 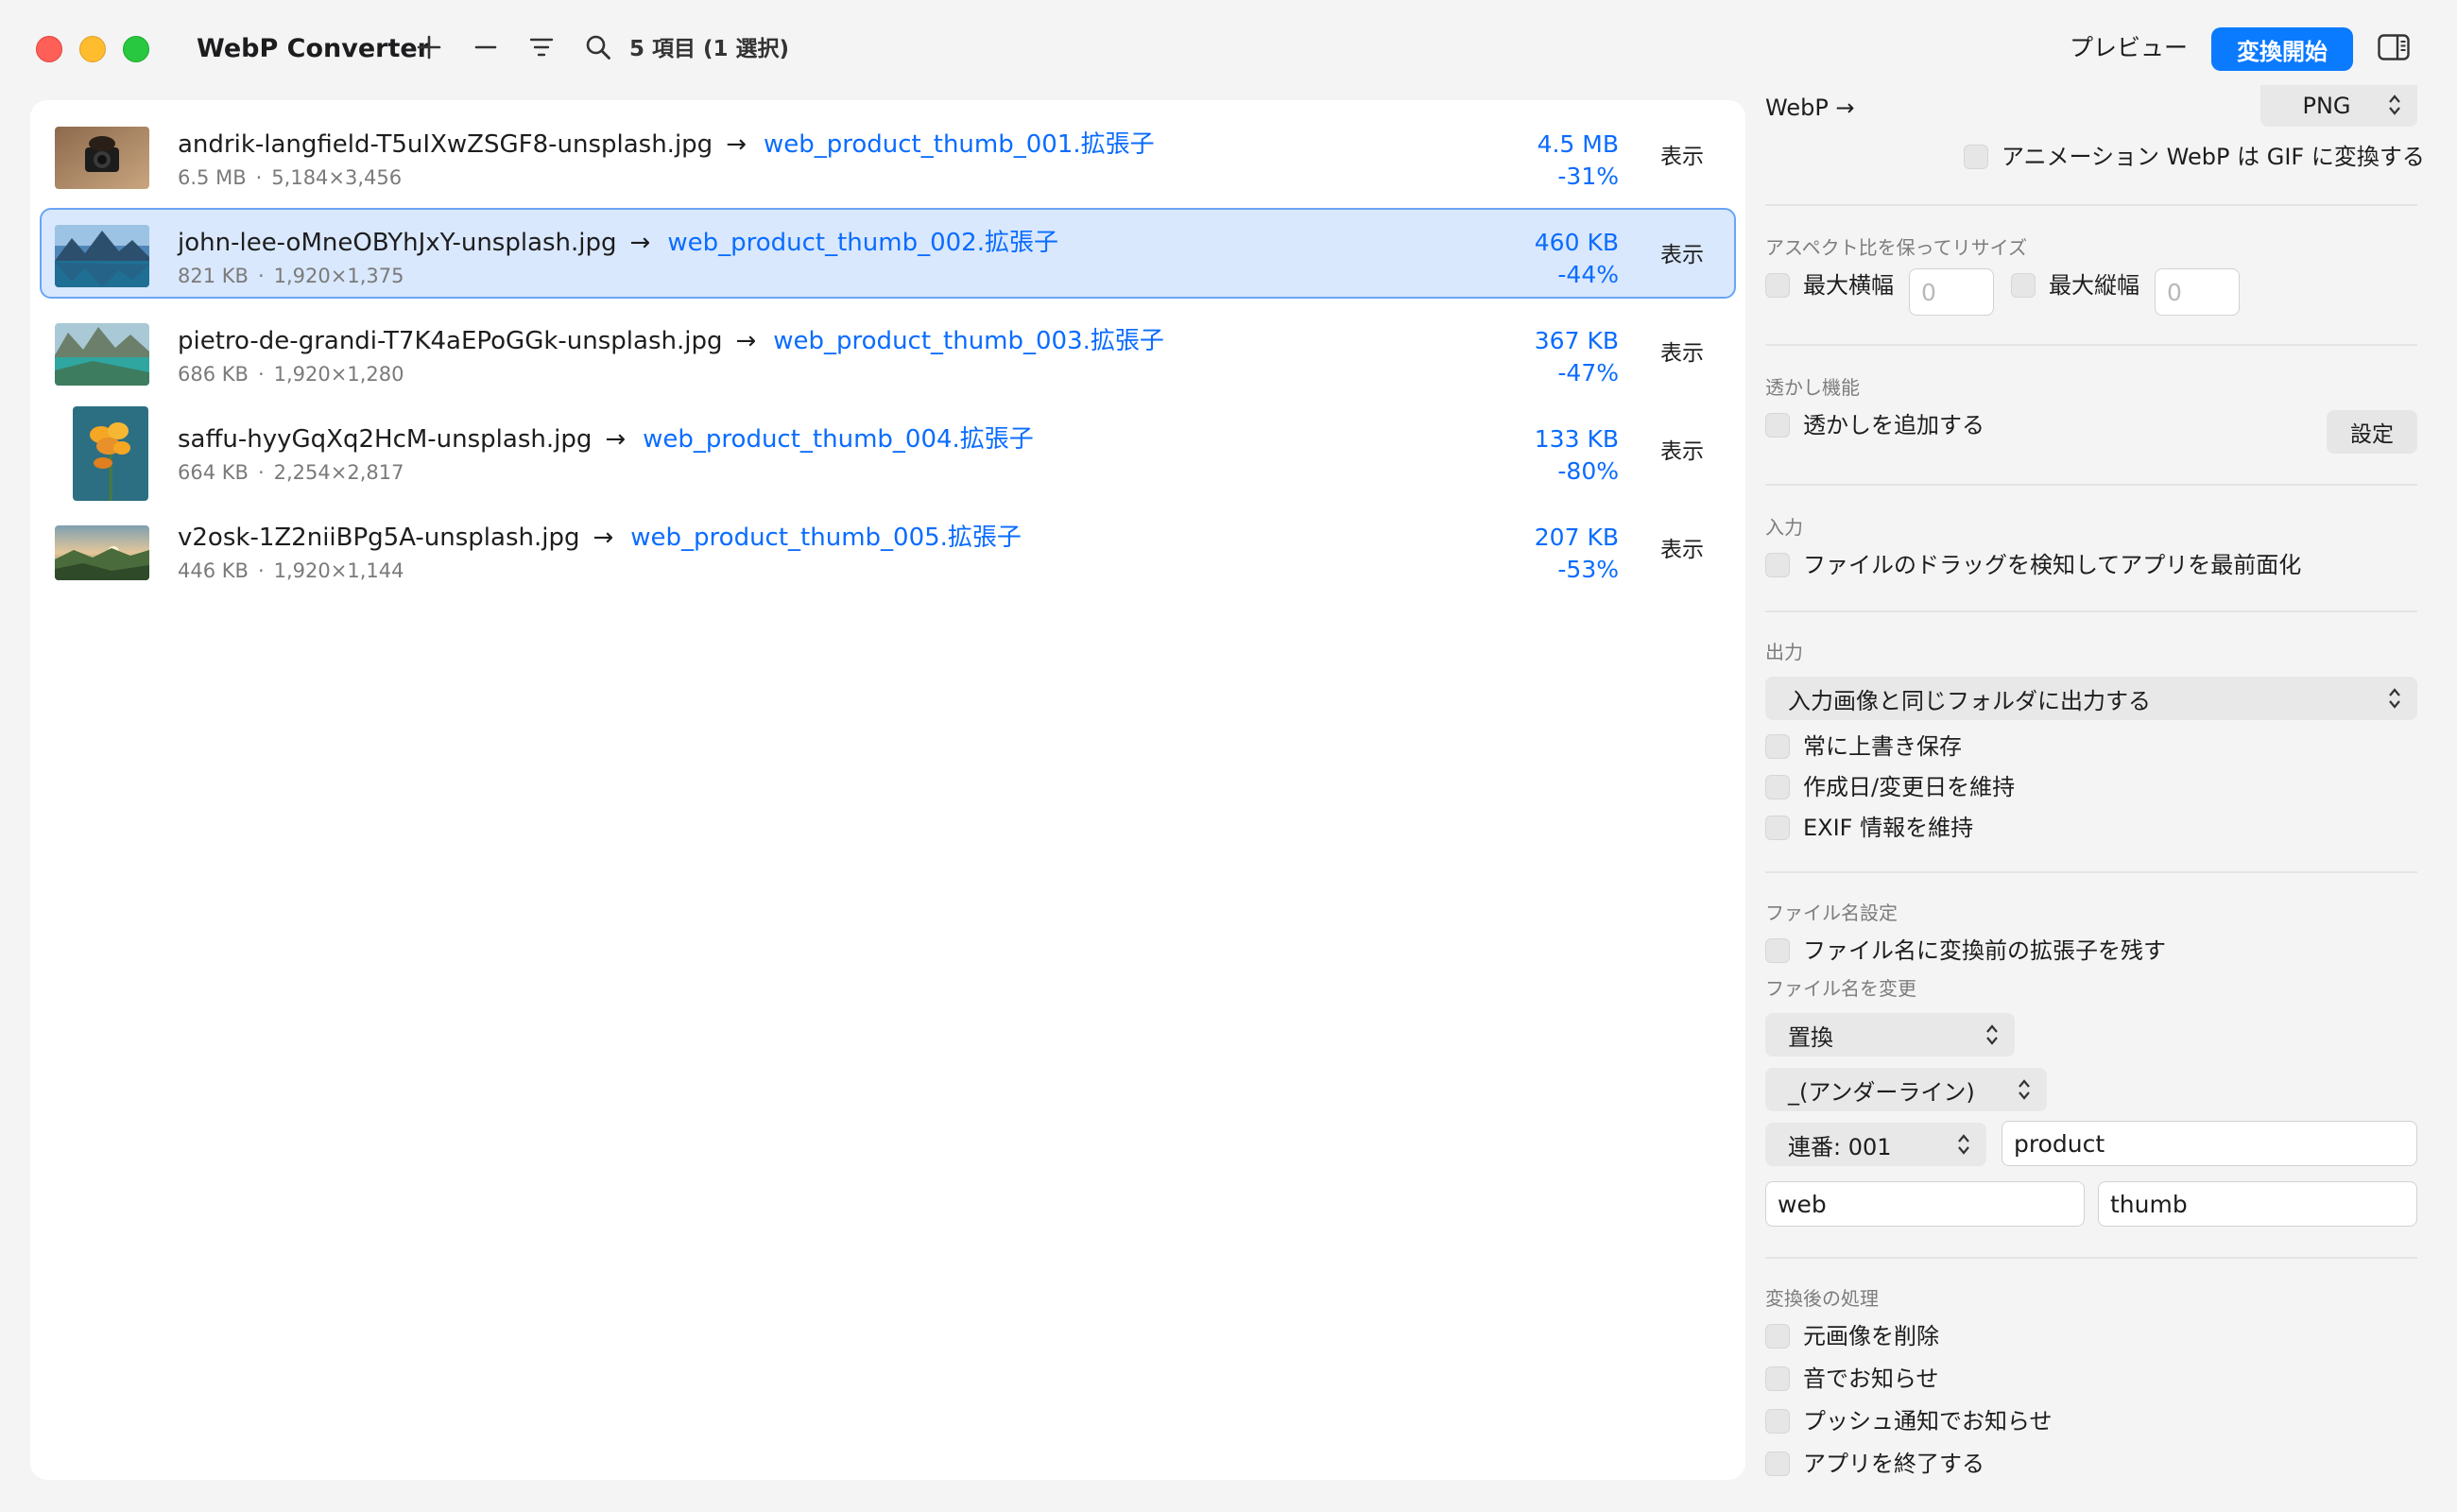 I want to click on source-filename: john-lee-oMneOBYhJxY-unsplash.jpg, so click(x=397, y=243).